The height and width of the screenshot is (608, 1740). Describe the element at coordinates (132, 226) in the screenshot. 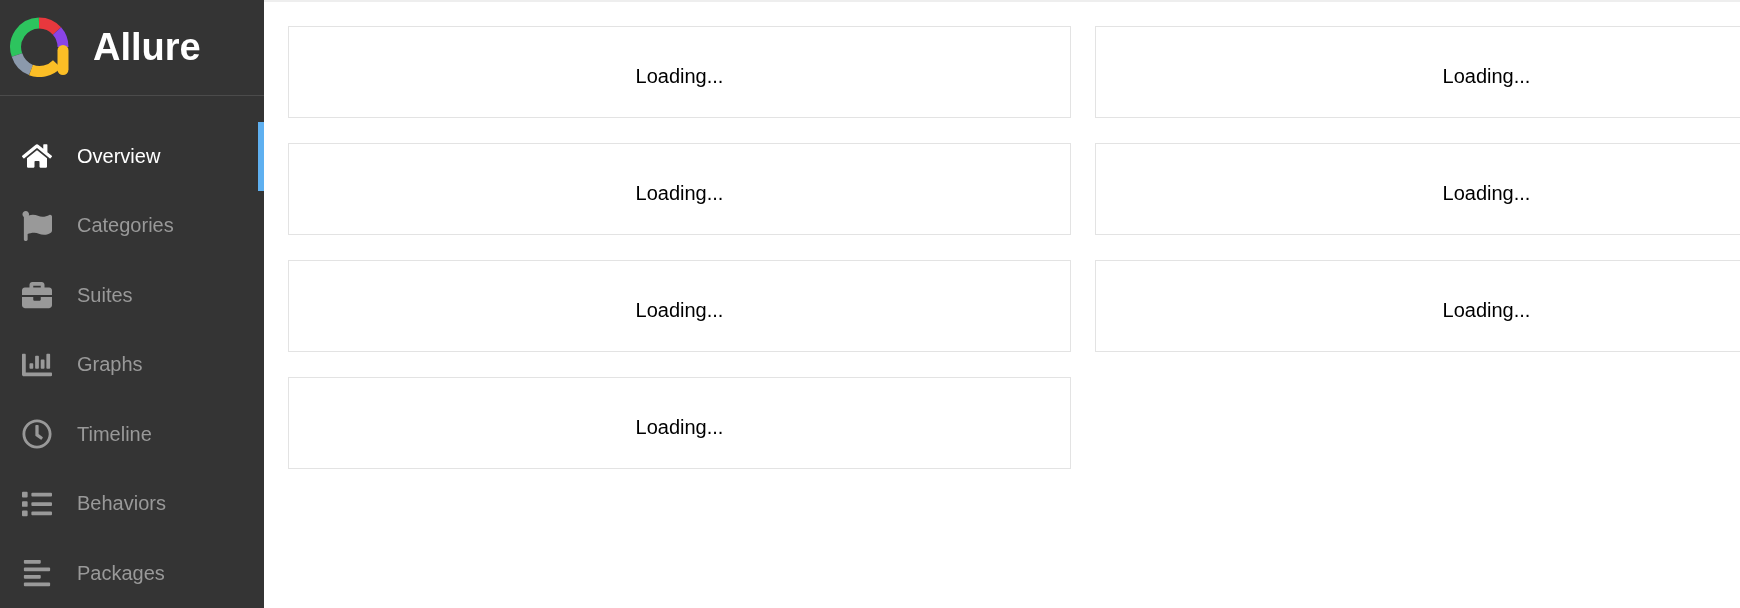

I see `nav-item: Categories` at that location.